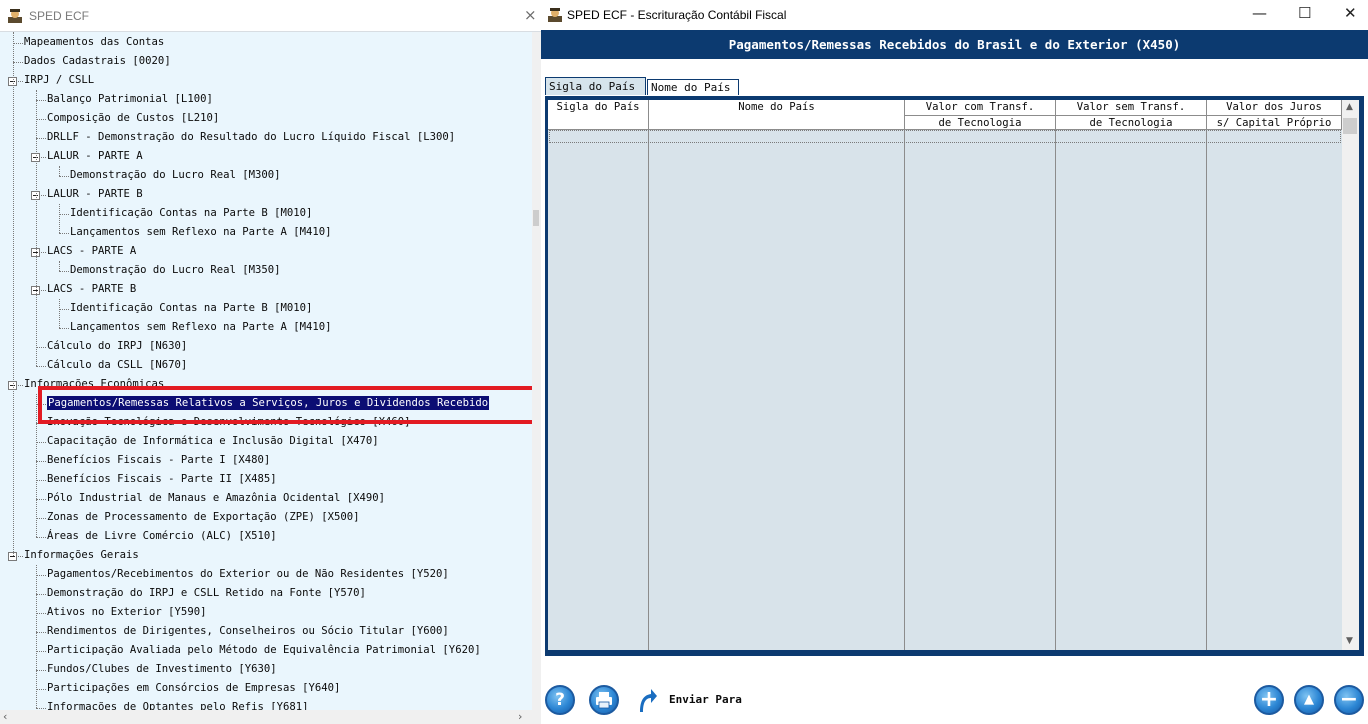 The height and width of the screenshot is (724, 1368). Describe the element at coordinates (91, 289) in the screenshot. I see `tree-item: LACS - PARTE B` at that location.